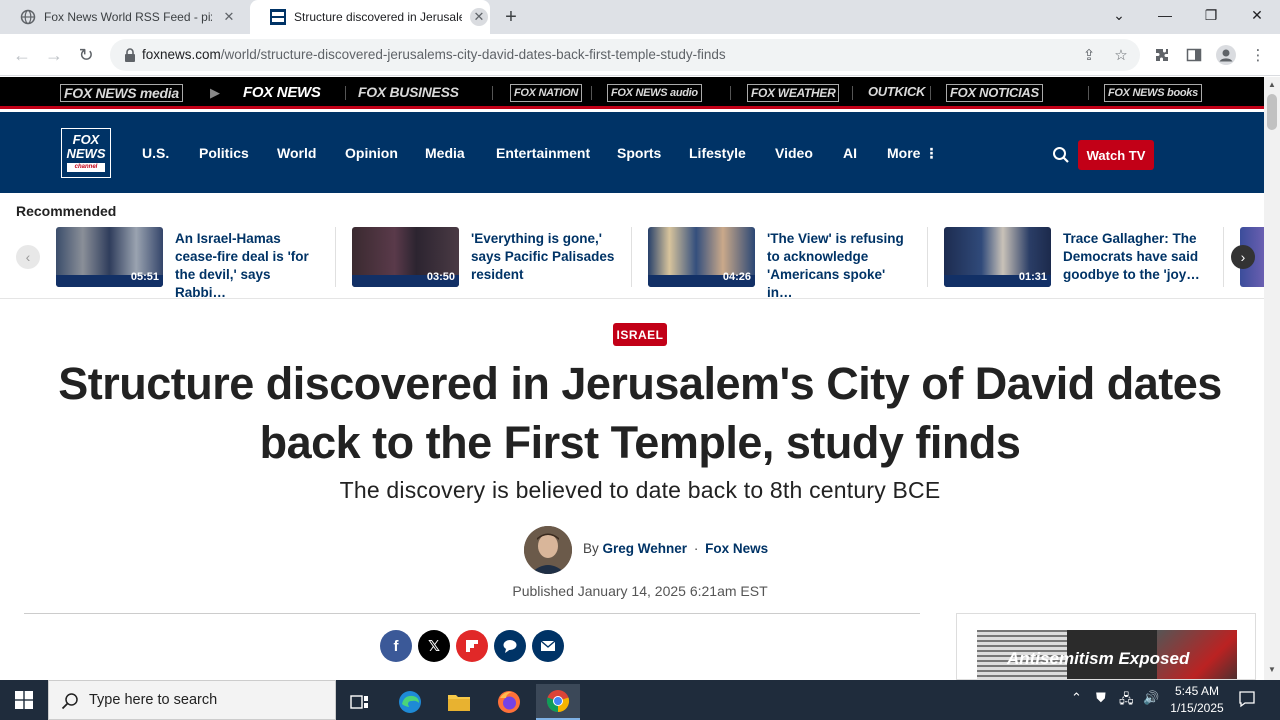  I want to click on task-view-icon, so click(360, 702).